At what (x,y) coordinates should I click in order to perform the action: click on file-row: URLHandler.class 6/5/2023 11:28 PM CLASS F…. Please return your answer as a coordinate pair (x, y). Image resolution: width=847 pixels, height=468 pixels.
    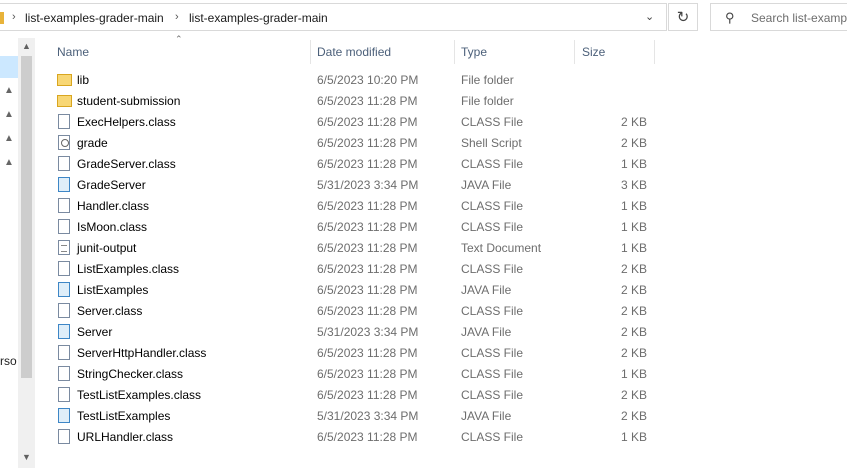
    Looking at the image, I should click on (354, 437).